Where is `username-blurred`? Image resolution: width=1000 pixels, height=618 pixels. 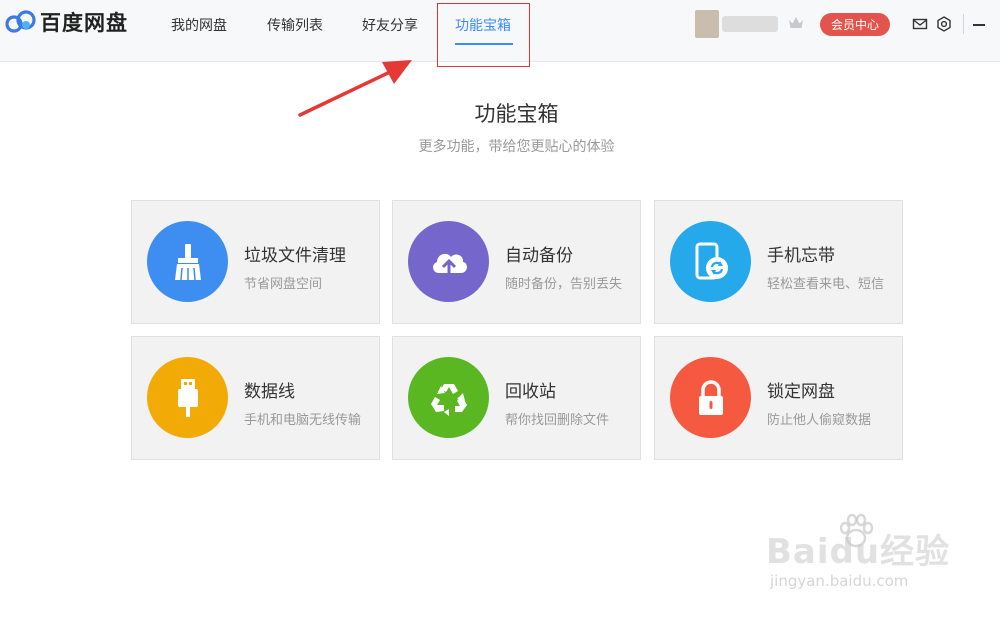
username-blurred is located at coordinates (750, 24).